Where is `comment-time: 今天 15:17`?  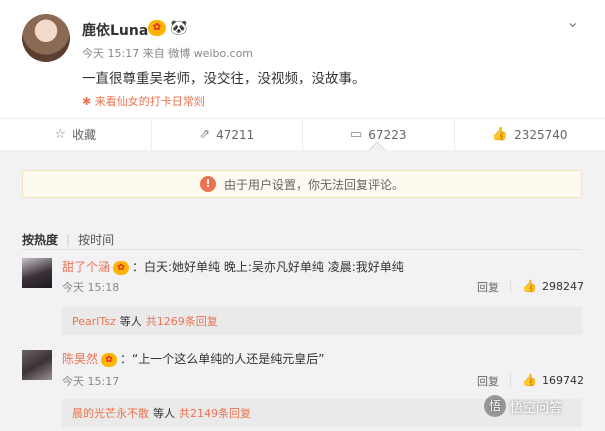
comment-time: 今天 15:17 is located at coordinates (91, 381).